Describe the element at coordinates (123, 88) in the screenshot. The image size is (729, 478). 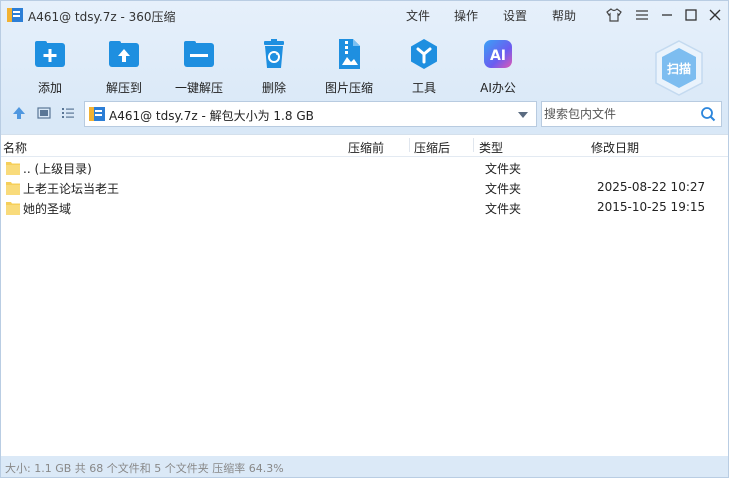
I see `extract-to-label: 解压到` at that location.